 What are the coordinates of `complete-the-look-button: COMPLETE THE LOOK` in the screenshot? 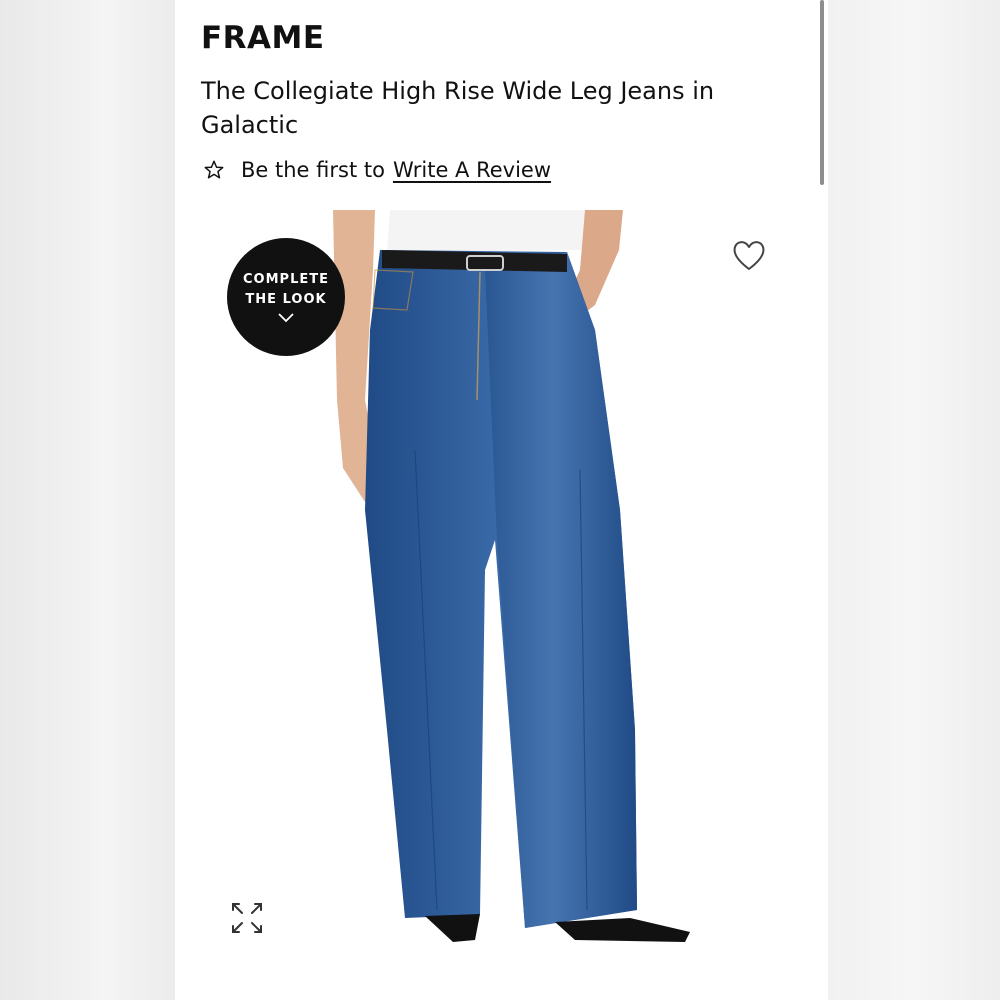 It's located at (286, 297).